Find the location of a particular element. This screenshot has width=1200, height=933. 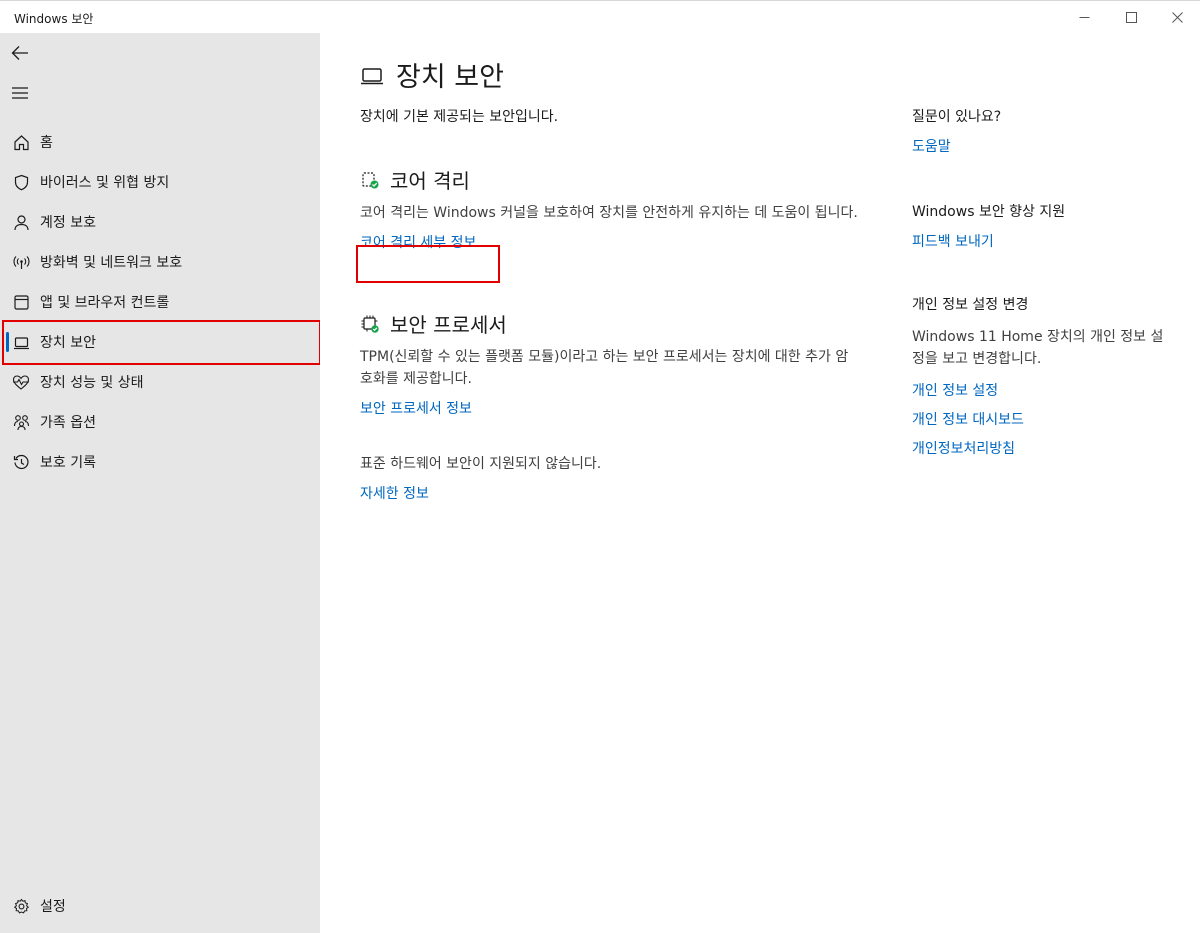

questions-panel: 질문이 있나요? 도움말 is located at coordinates (1042, 131).